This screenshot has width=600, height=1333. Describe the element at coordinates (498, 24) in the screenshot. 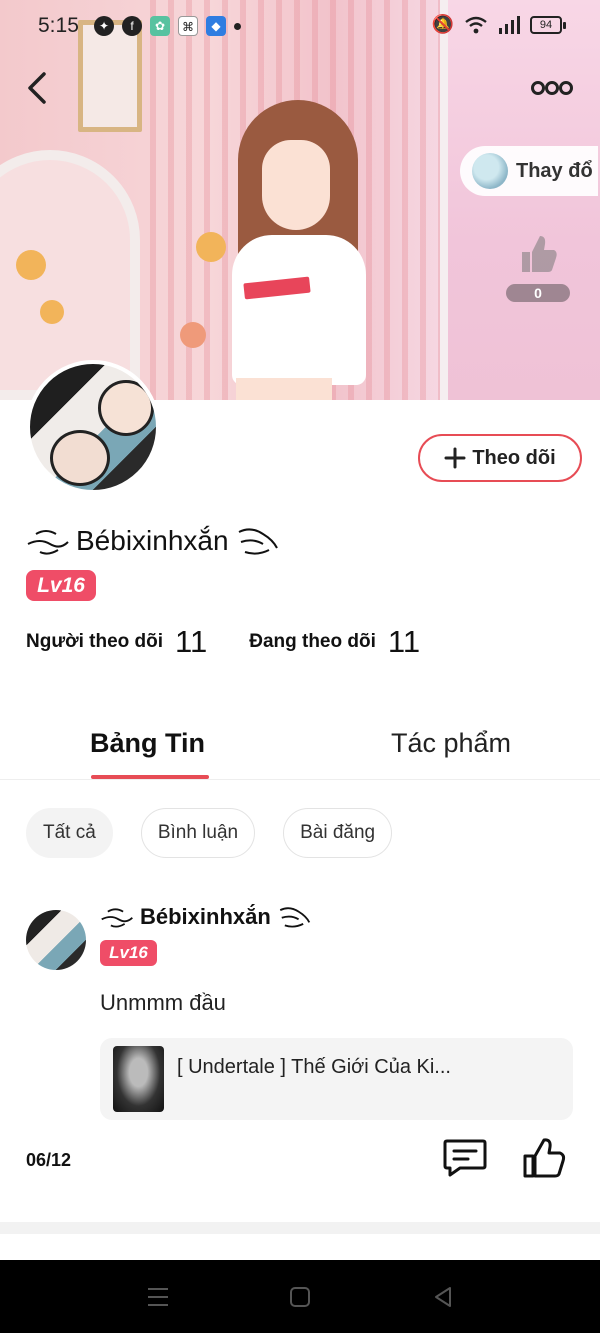

I see `status-right-icons: 🔕 94` at that location.